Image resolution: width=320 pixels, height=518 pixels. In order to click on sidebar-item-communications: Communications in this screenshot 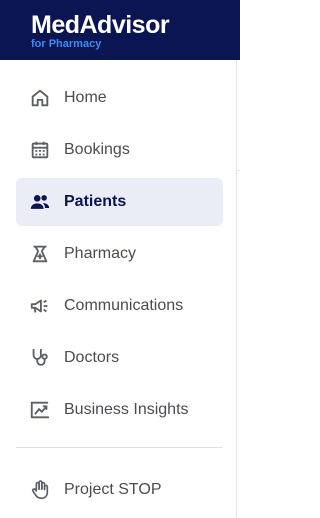, I will do `click(119, 306)`.